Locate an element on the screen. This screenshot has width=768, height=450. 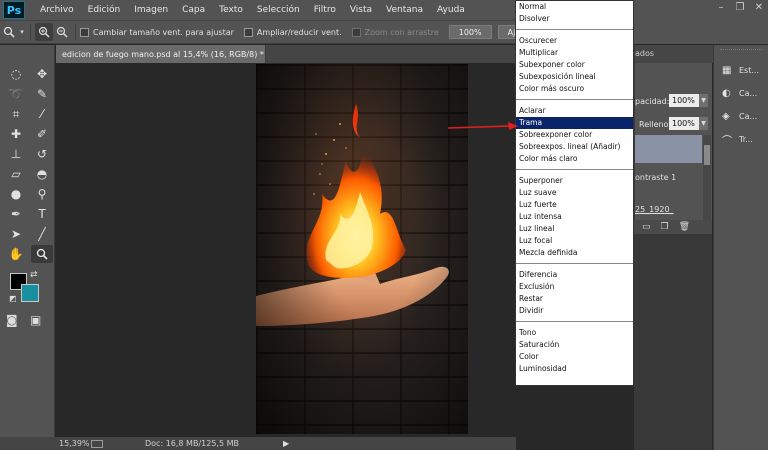
zoom-out-icon is located at coordinates (62, 32).